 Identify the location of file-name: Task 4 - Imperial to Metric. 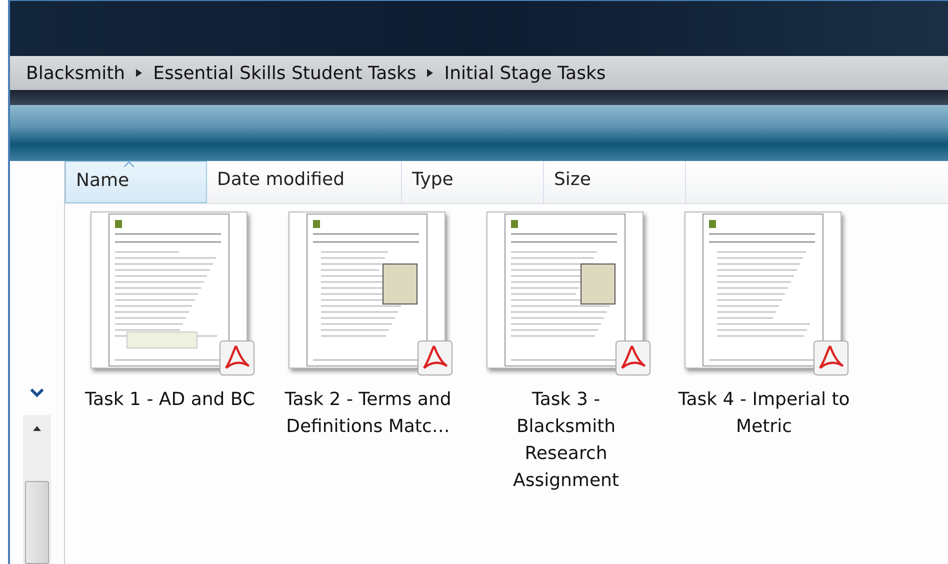
(764, 413).